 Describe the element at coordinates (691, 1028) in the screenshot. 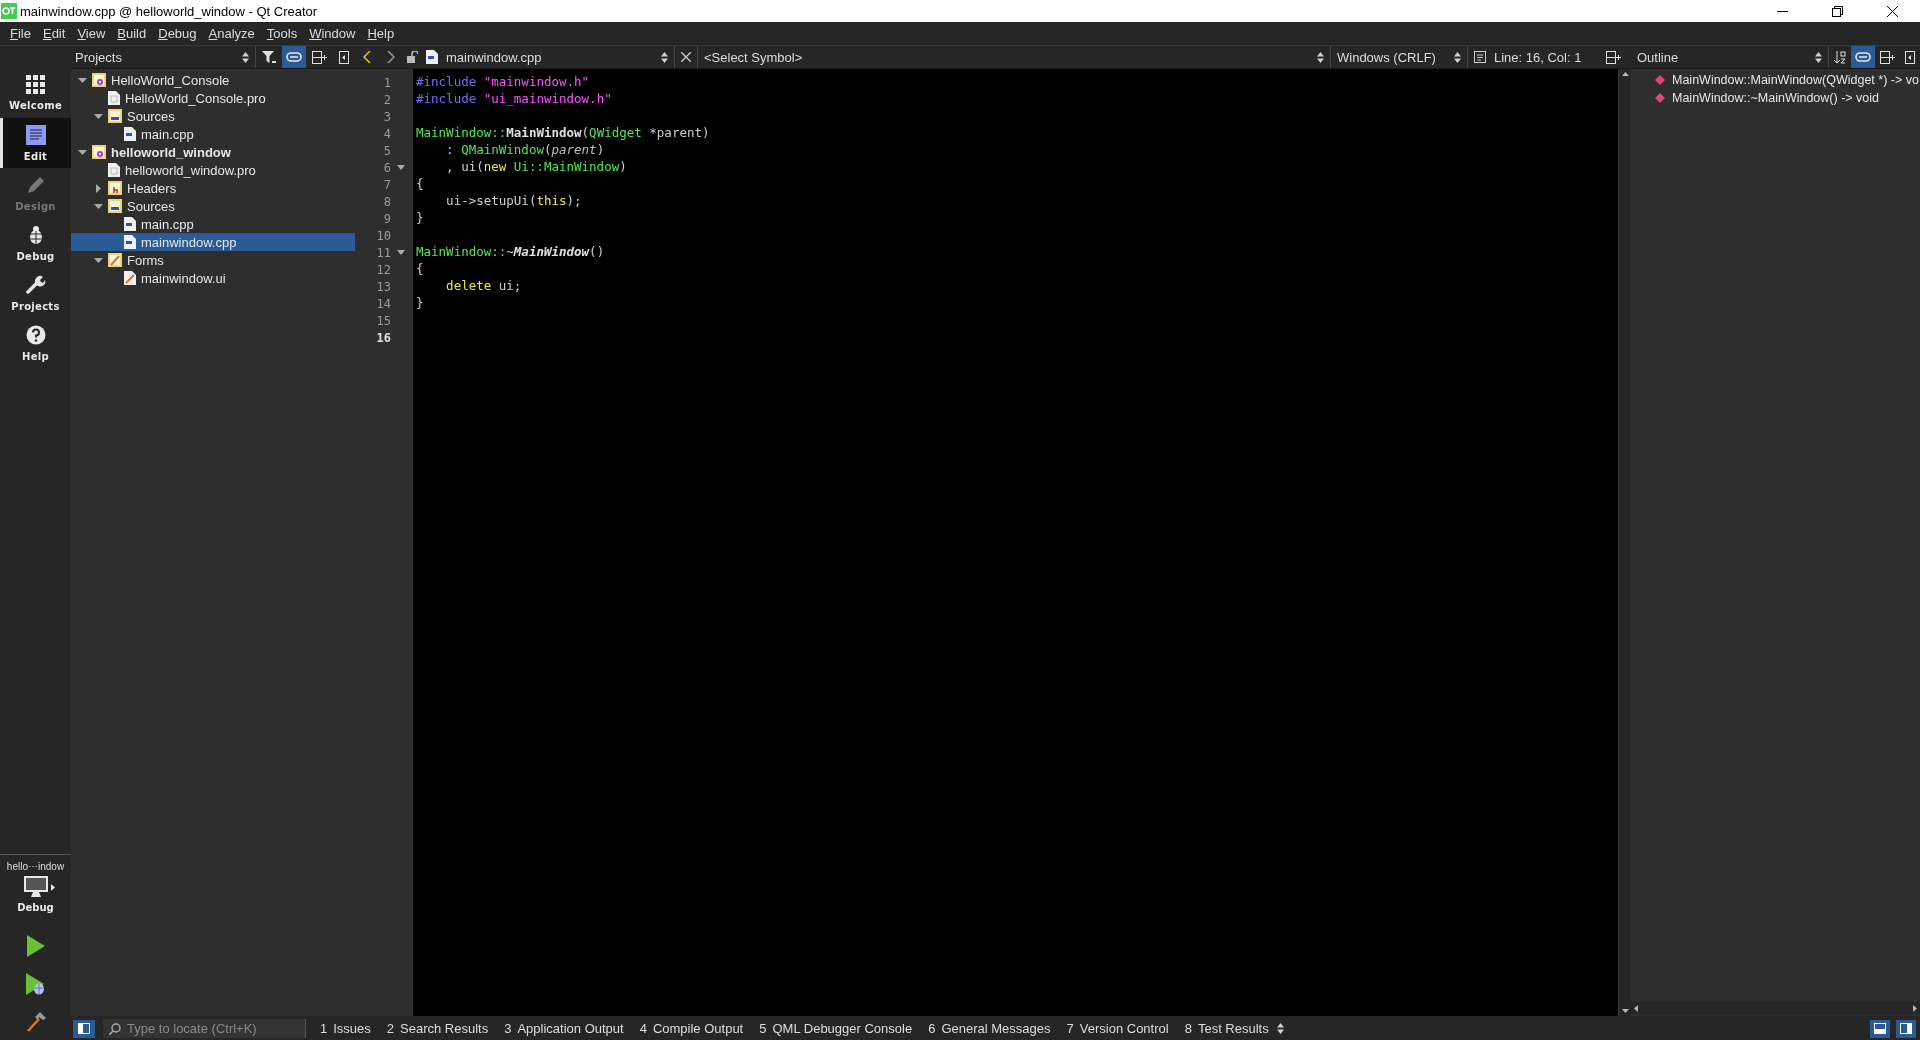

I see `output-pane-button: 4 Compile Output` at that location.